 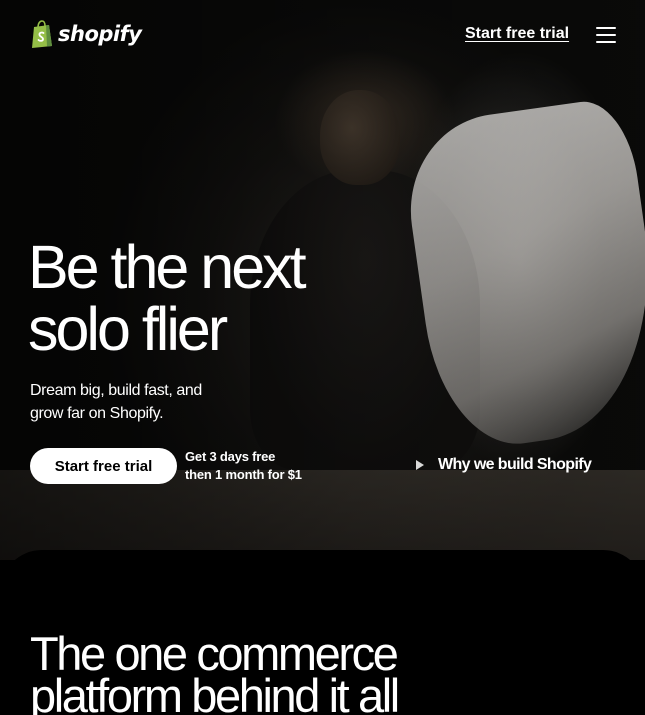 I want to click on why-we-build-video-link: Why we build Shopify, so click(x=504, y=465).